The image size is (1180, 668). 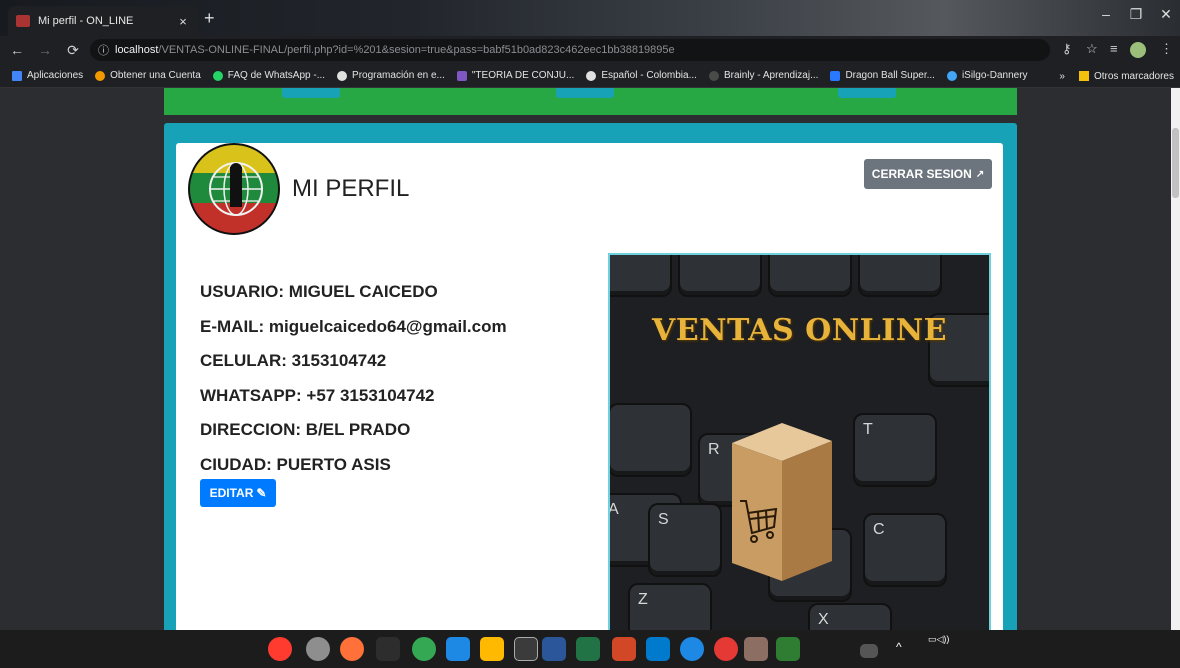 I want to click on excel-icon, so click(x=588, y=649).